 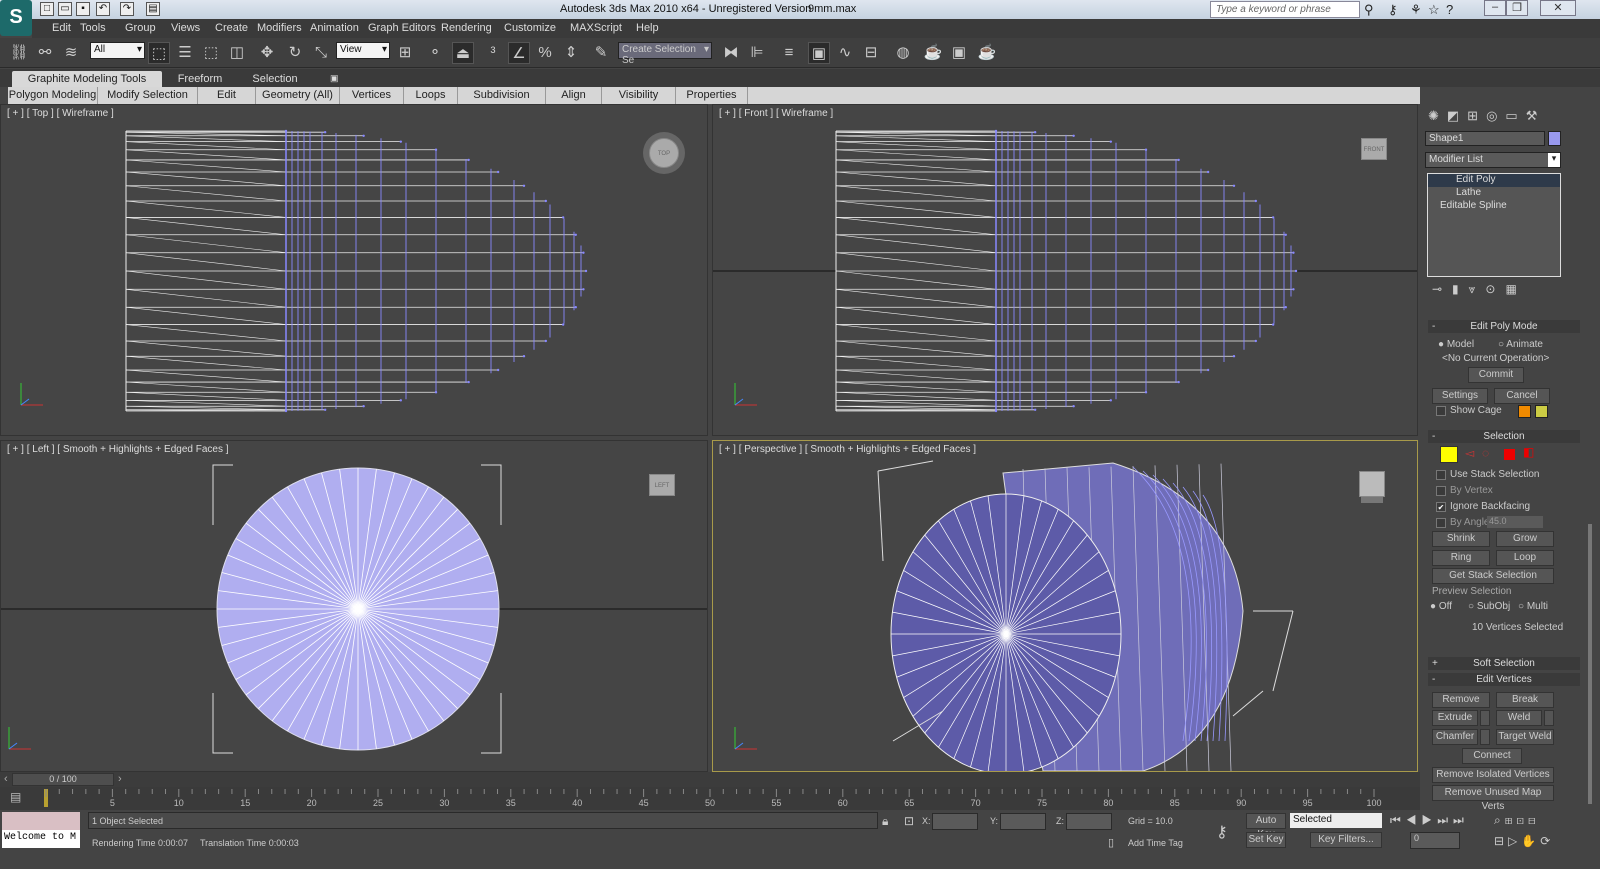 I want to click on time-tag-icon: ▯, so click(x=1111, y=842).